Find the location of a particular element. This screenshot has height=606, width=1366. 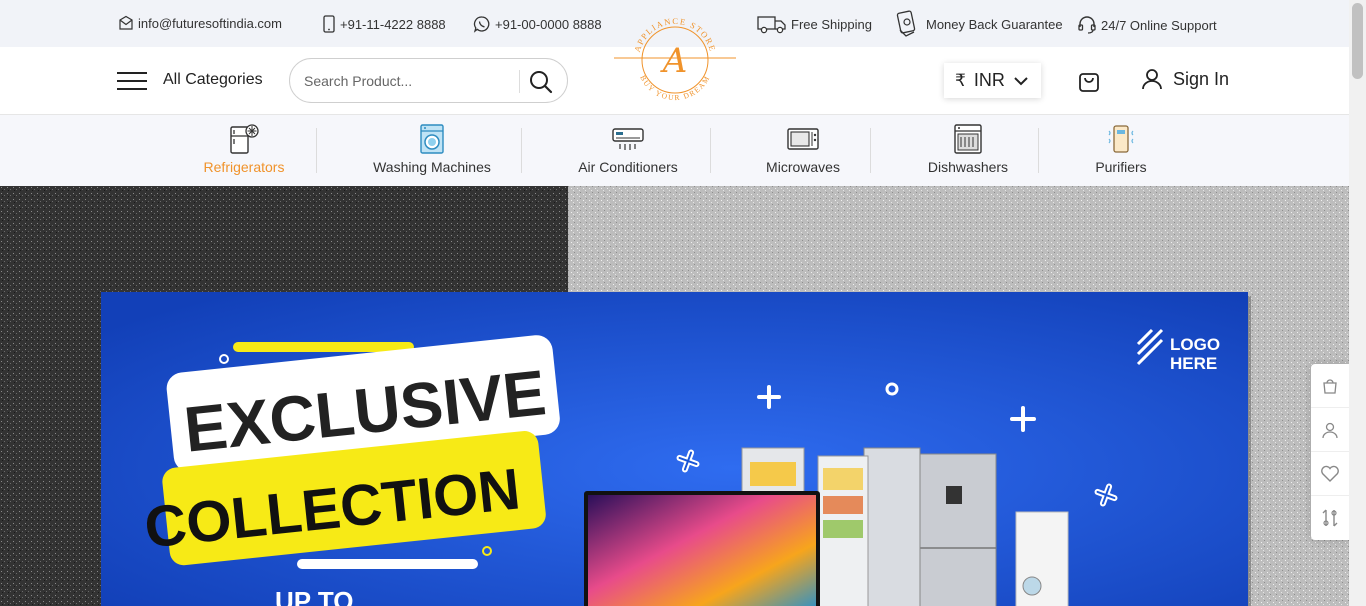

sign-in-link: Sign In is located at coordinates (1185, 79).